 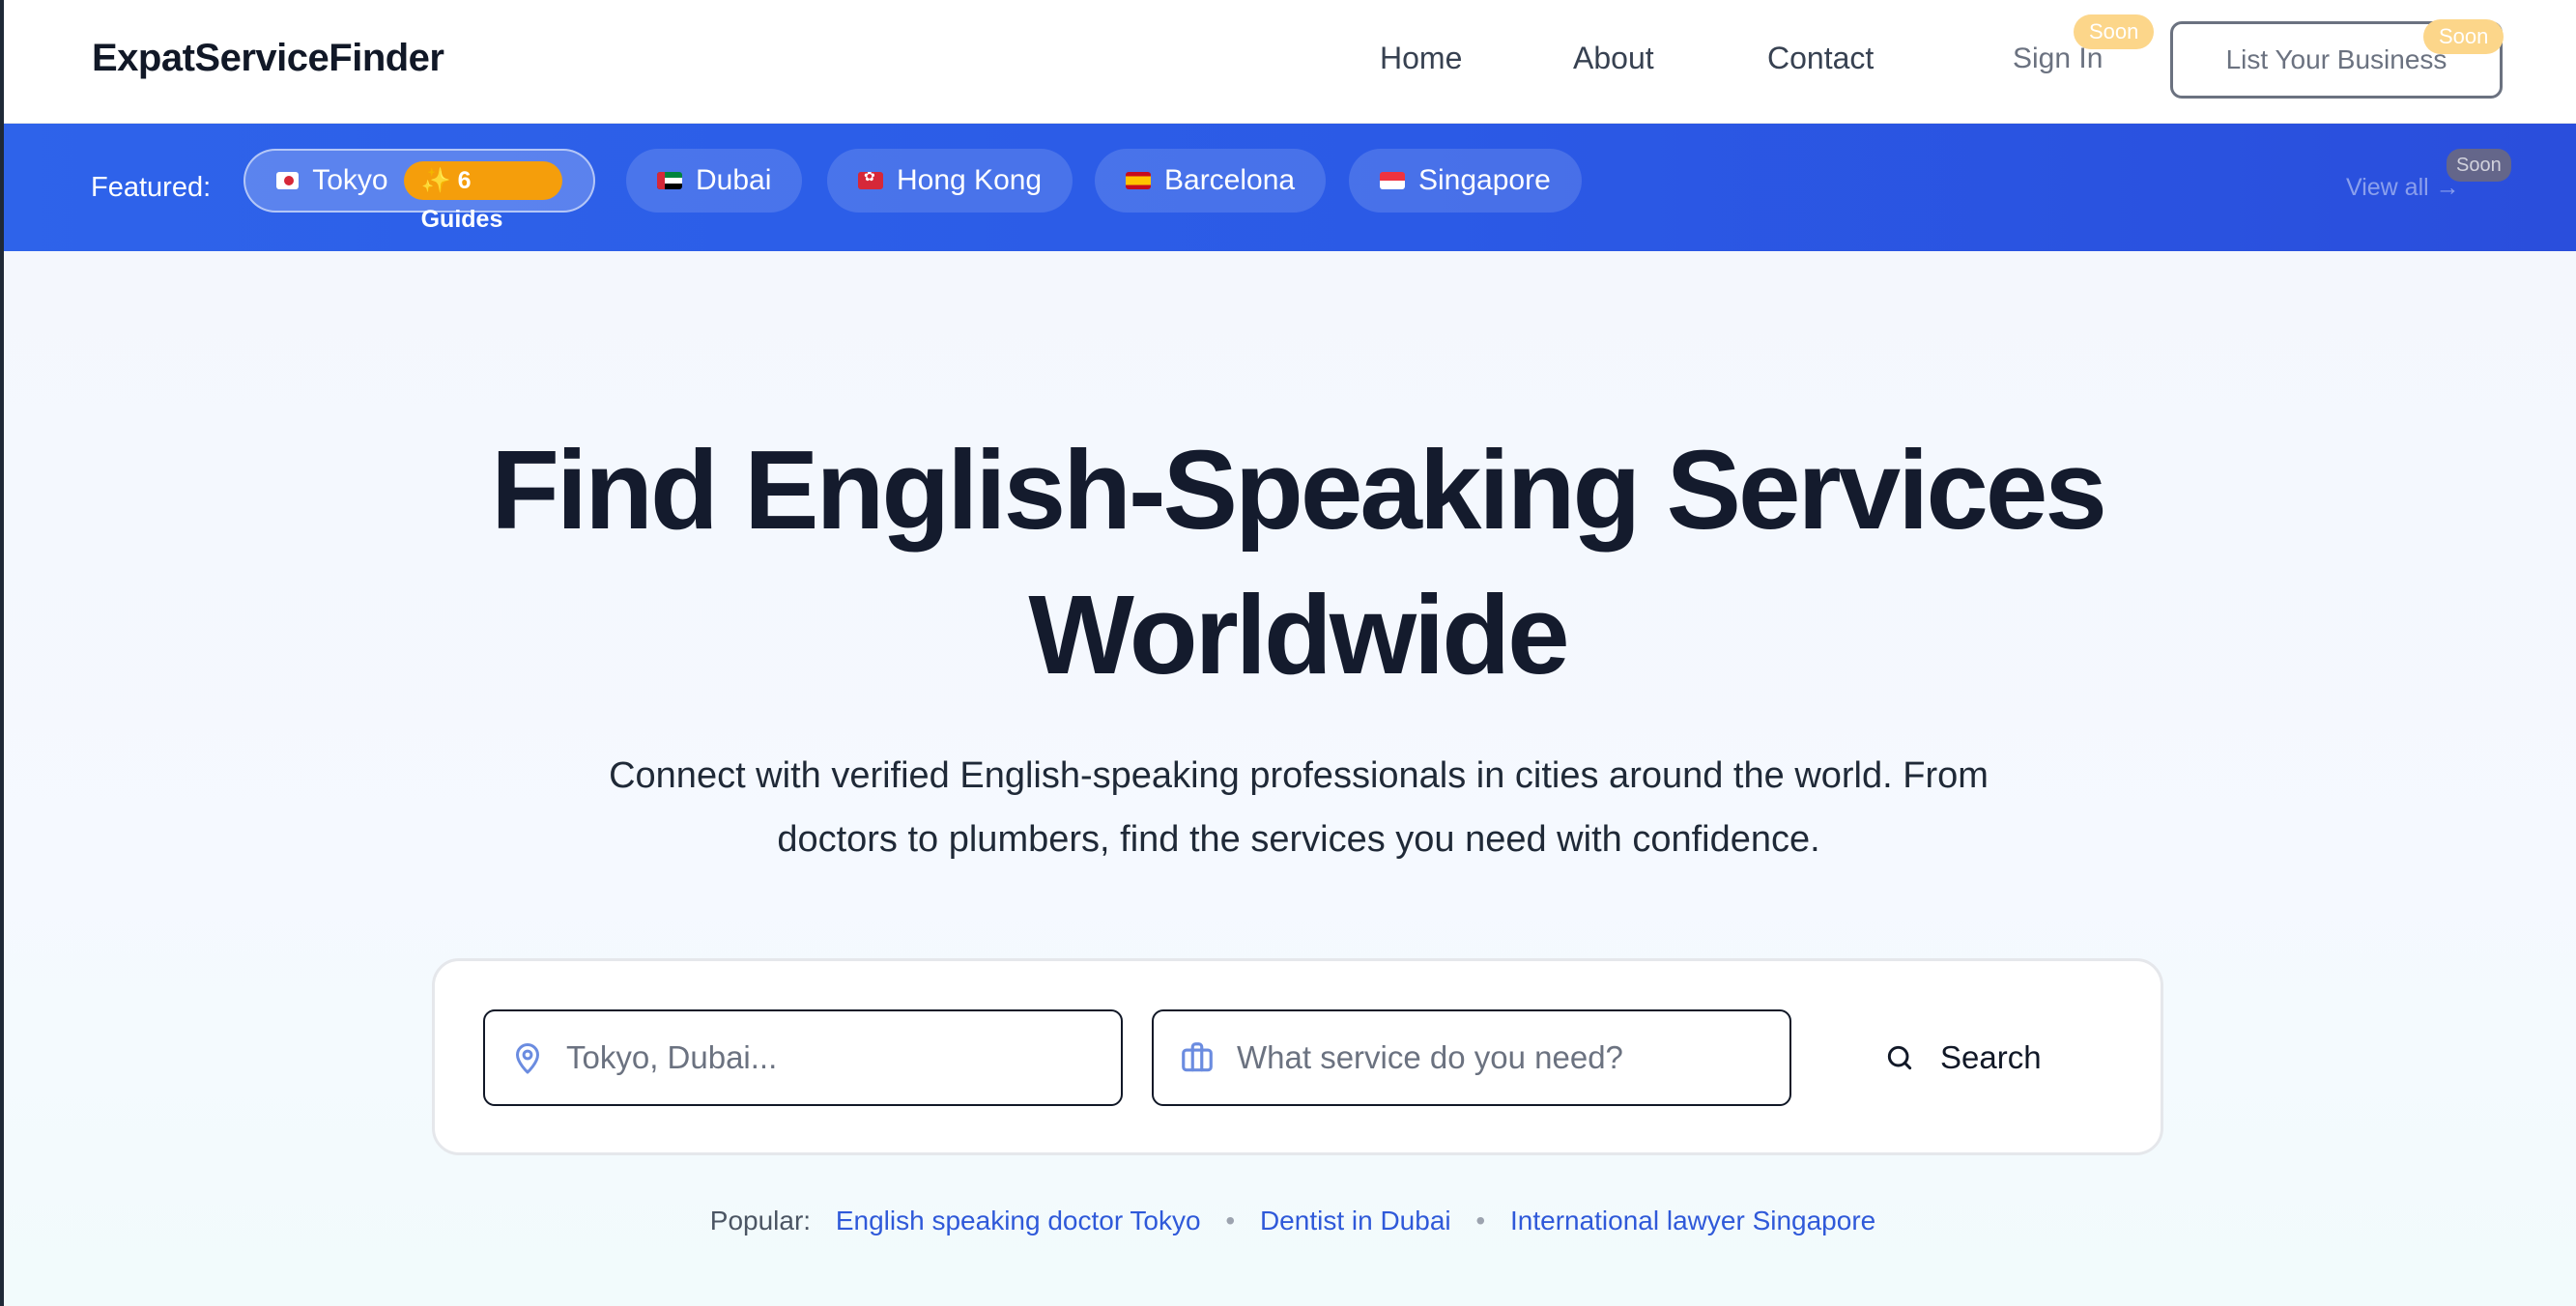 What do you see at coordinates (2, 653) in the screenshot?
I see `window-left-edge` at bounding box center [2, 653].